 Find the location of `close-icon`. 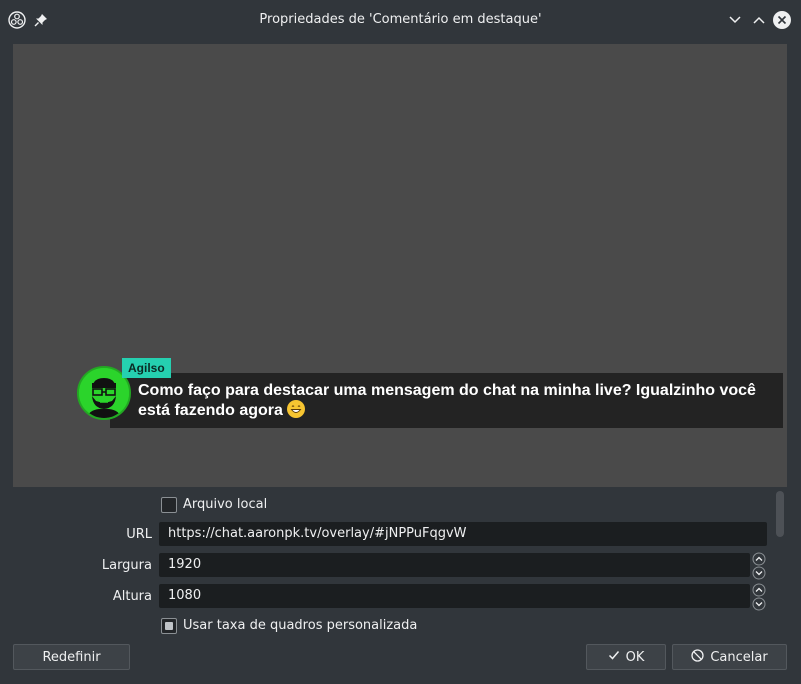

close-icon is located at coordinates (782, 20).